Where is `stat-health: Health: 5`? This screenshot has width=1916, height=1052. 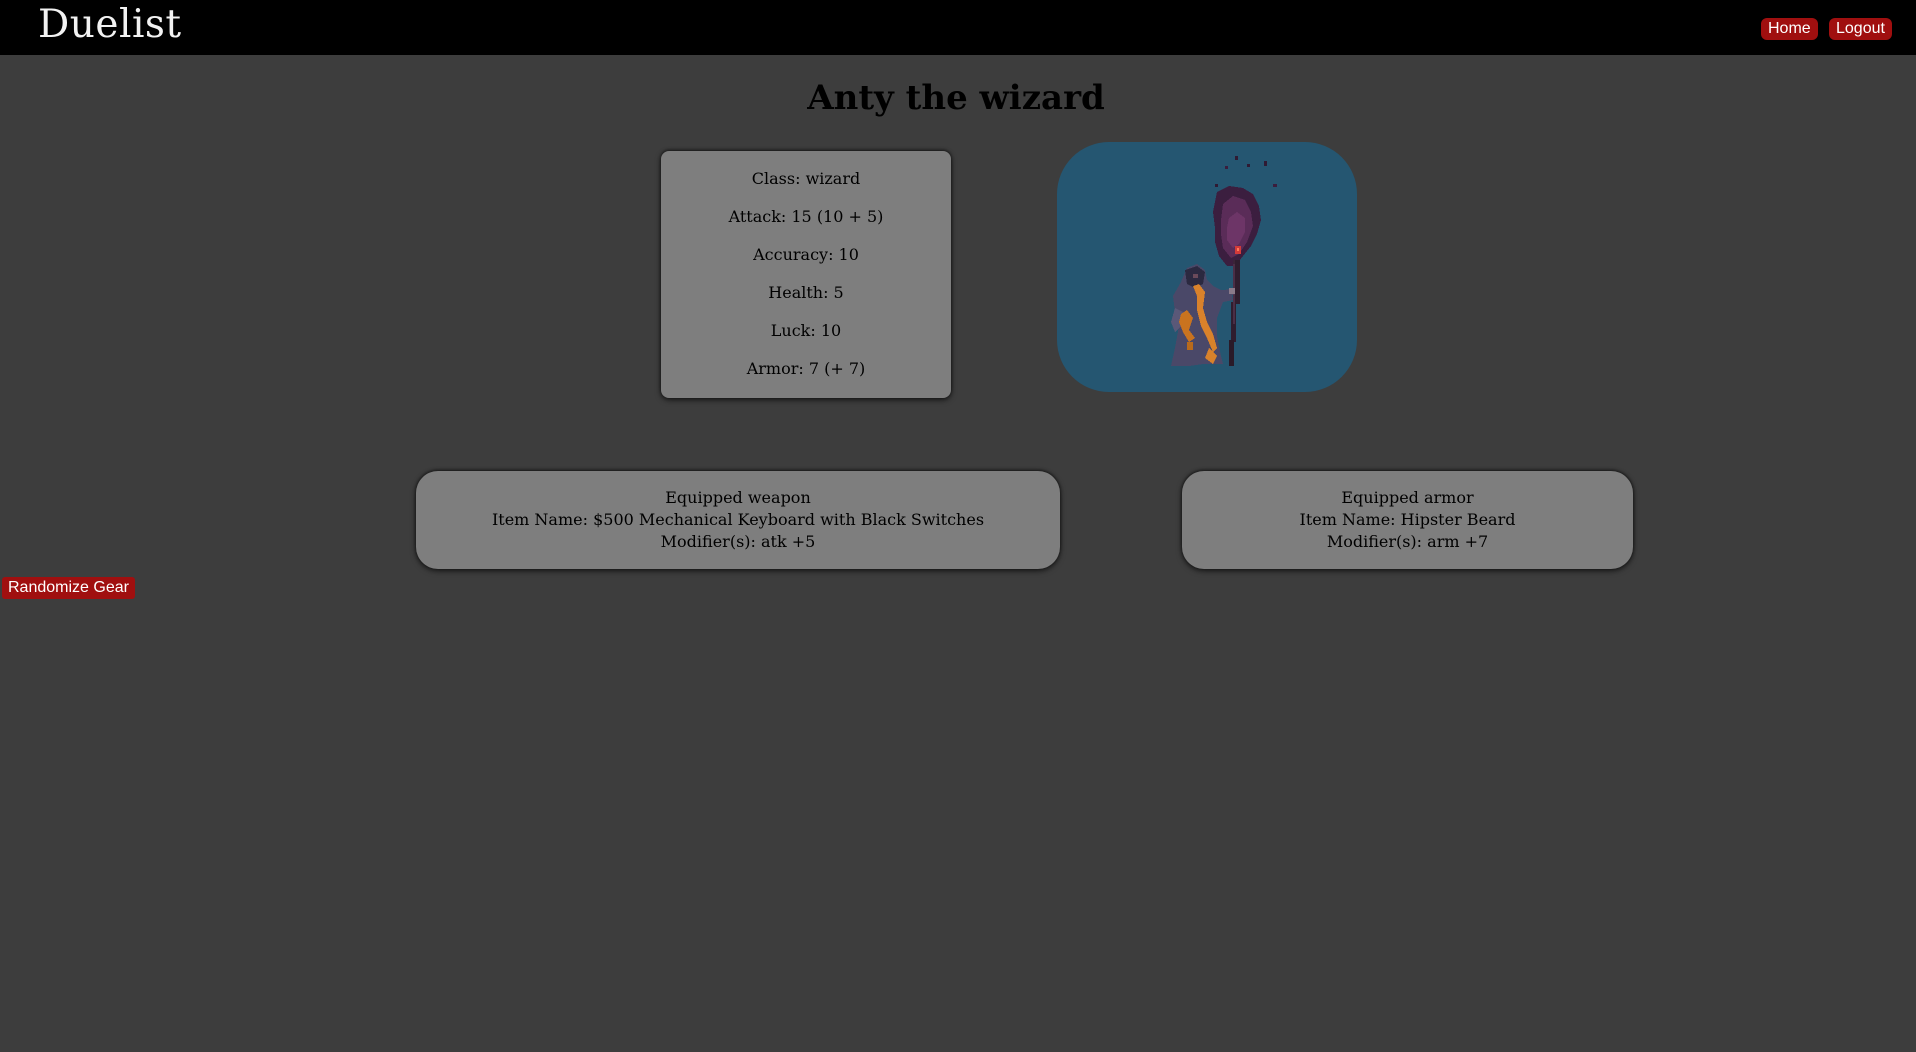 stat-health: Health: 5 is located at coordinates (806, 292).